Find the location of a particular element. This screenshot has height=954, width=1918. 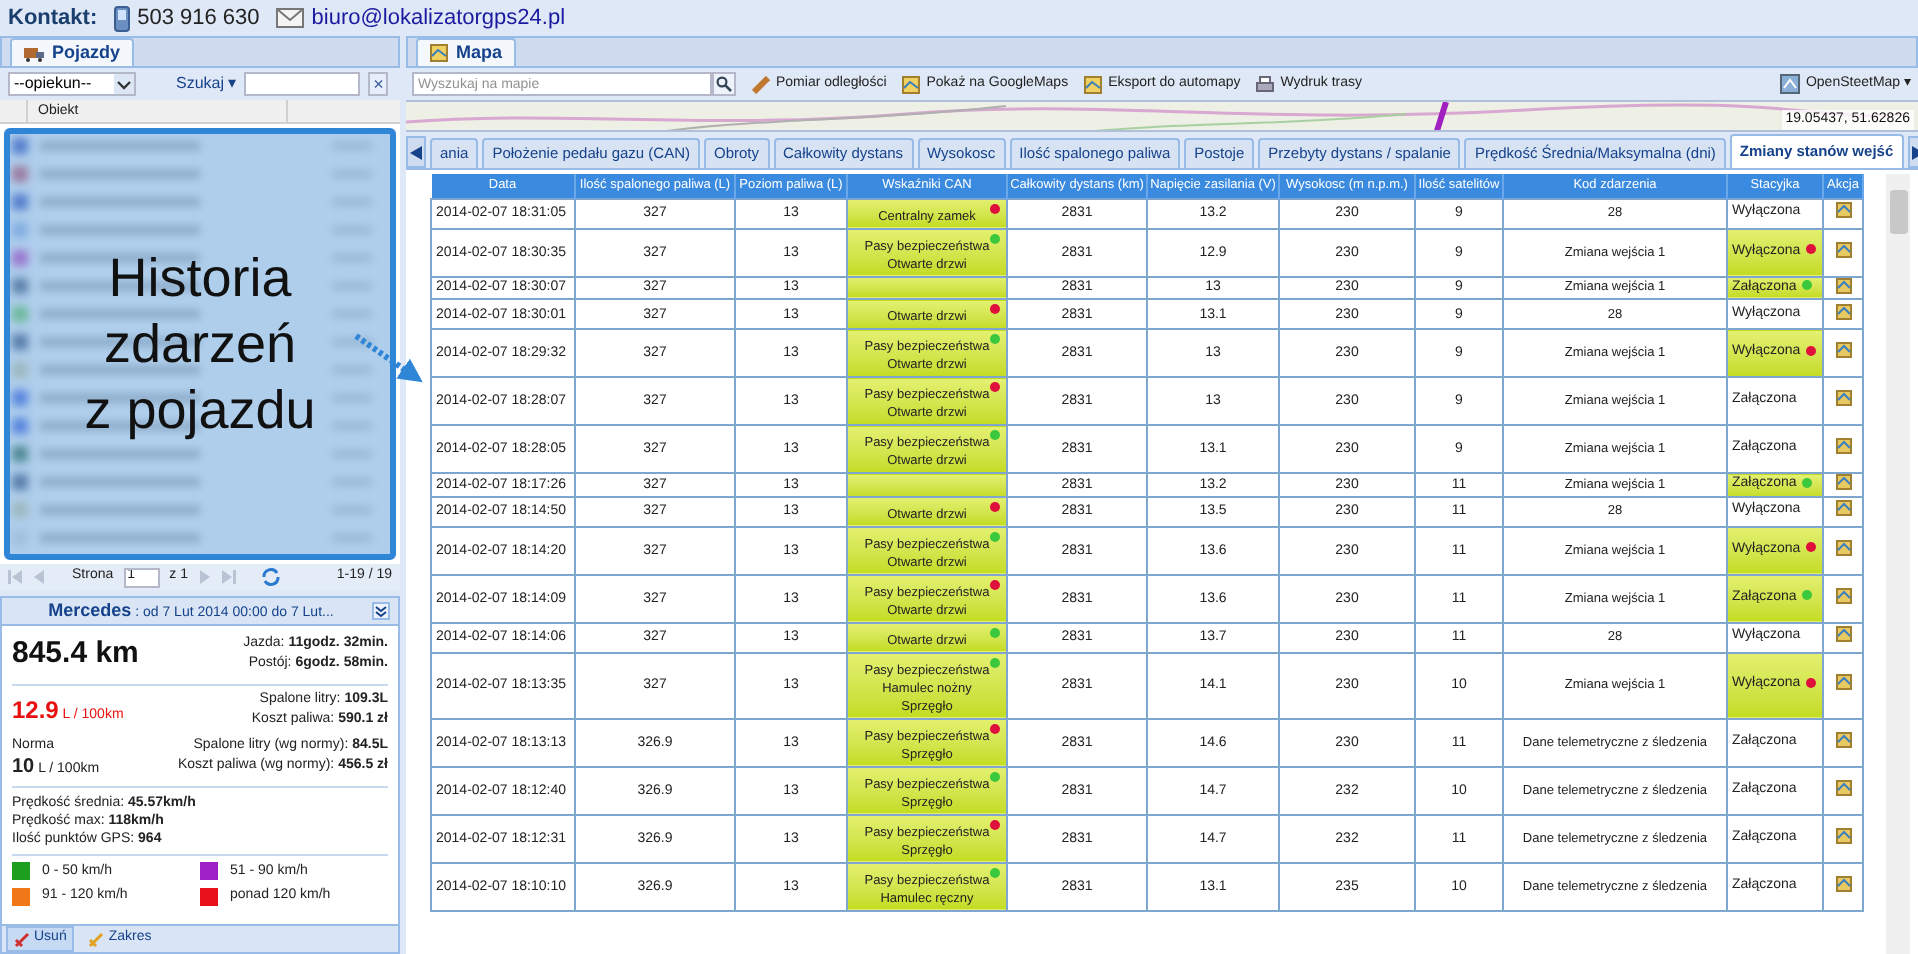

collapse-icon is located at coordinates (381, 611).